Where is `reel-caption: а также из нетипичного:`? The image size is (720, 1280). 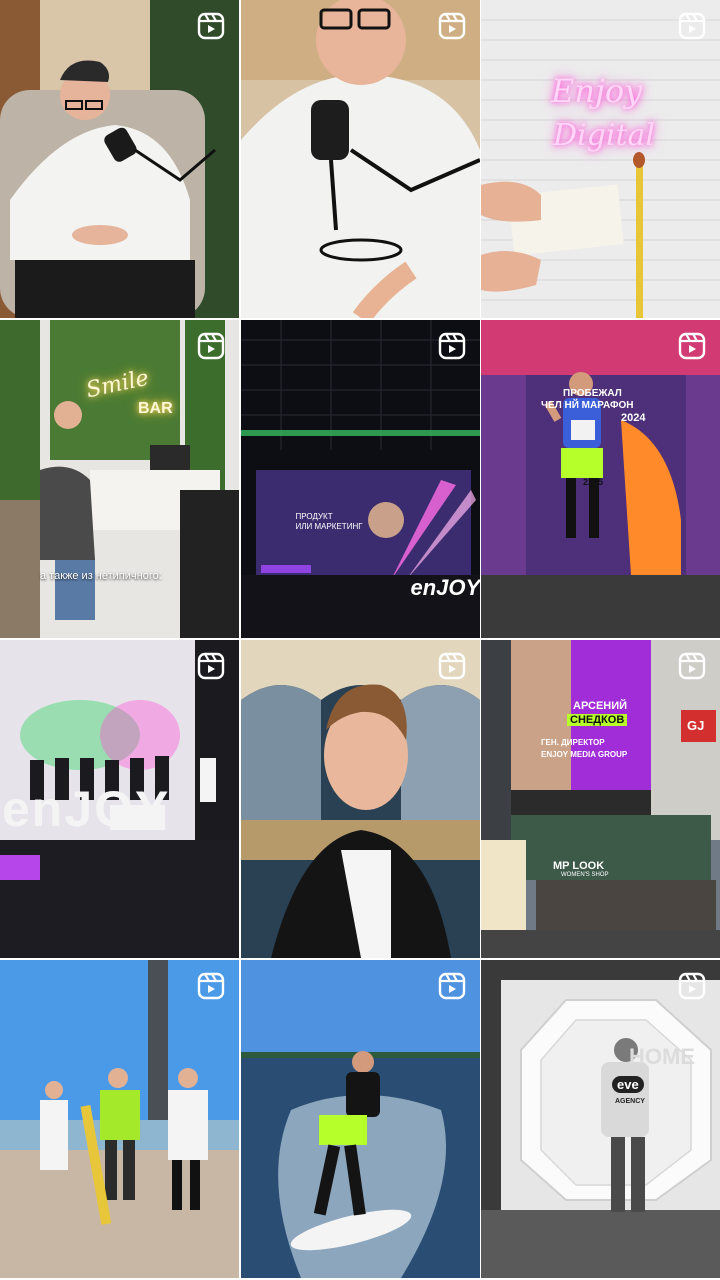
reel-caption: а также из нетипичного: is located at coordinates (101, 576).